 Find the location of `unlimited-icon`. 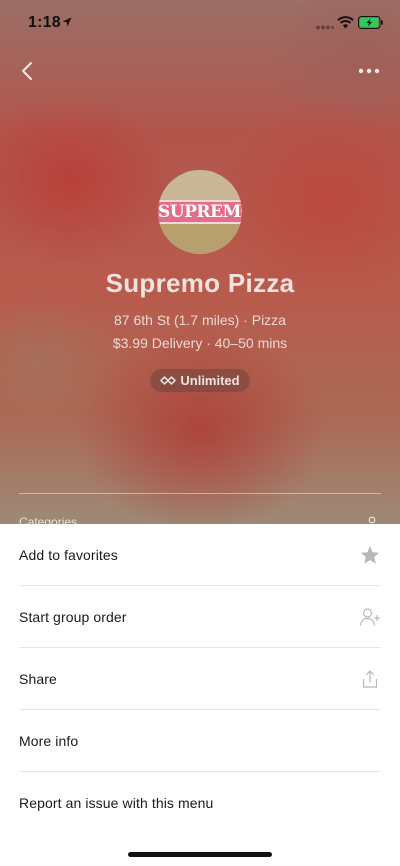

unlimited-icon is located at coordinates (168, 380).